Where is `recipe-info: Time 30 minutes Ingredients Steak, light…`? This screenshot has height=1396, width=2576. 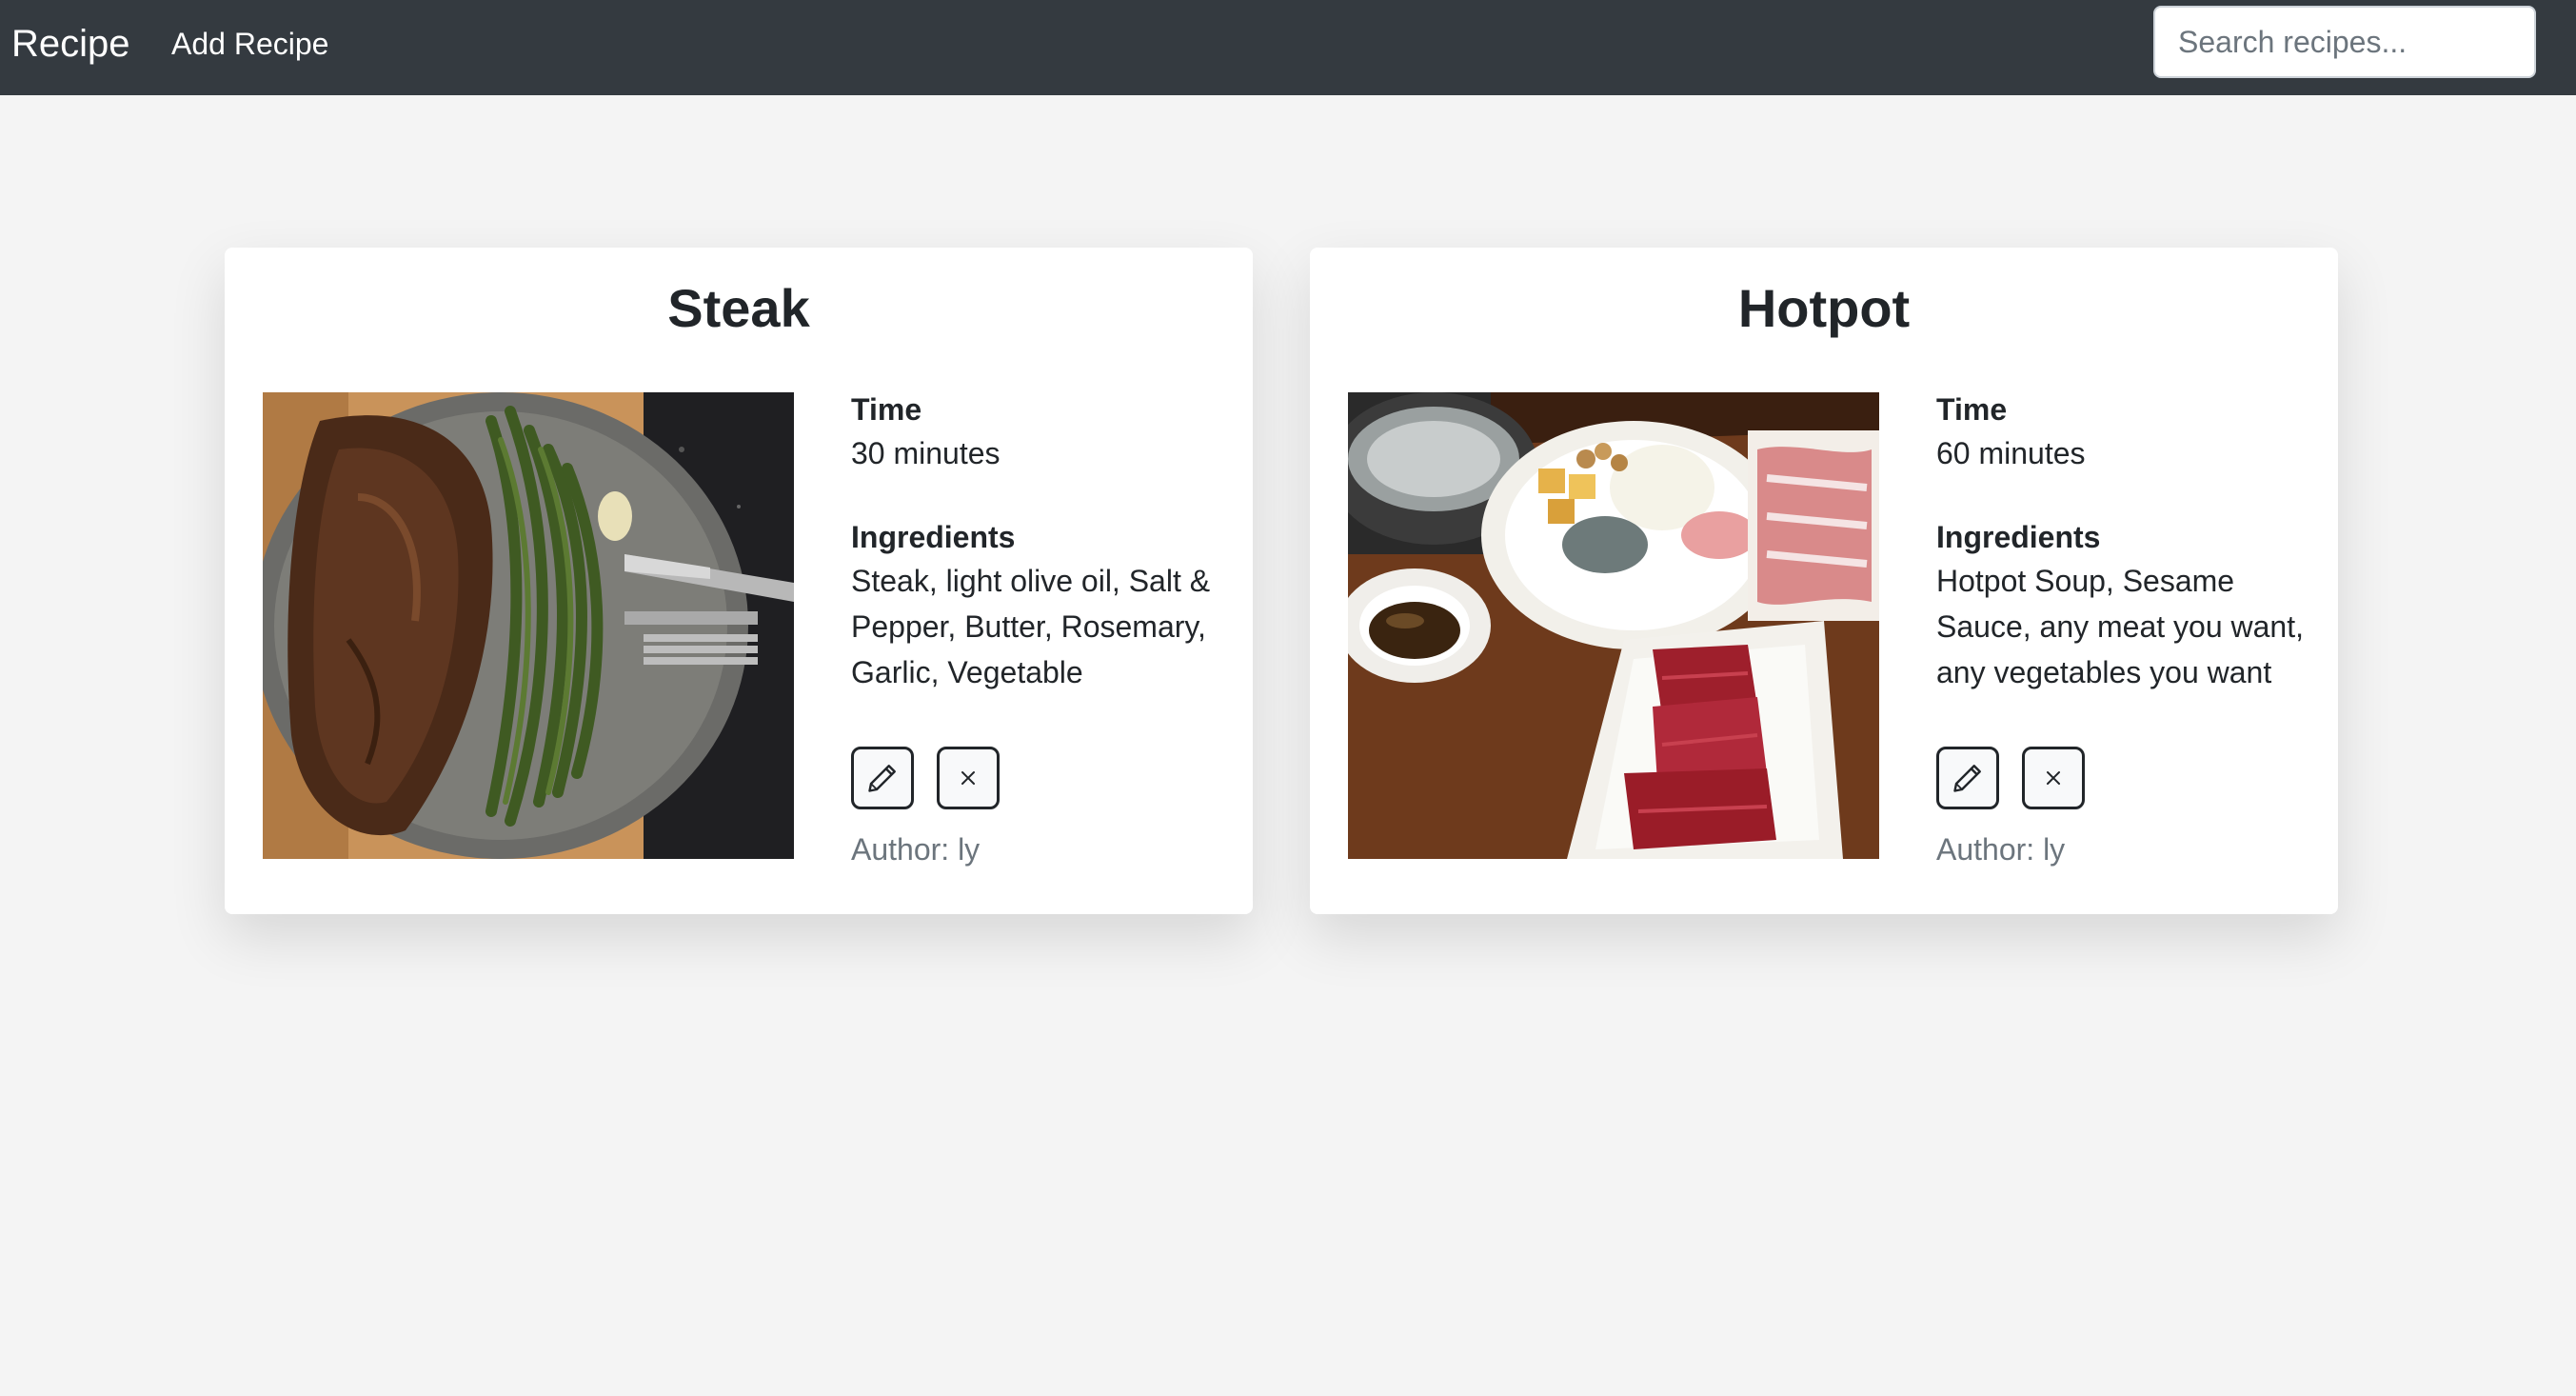 recipe-info: Time 30 minutes Ingredients Steak, light… is located at coordinates (1041, 542).